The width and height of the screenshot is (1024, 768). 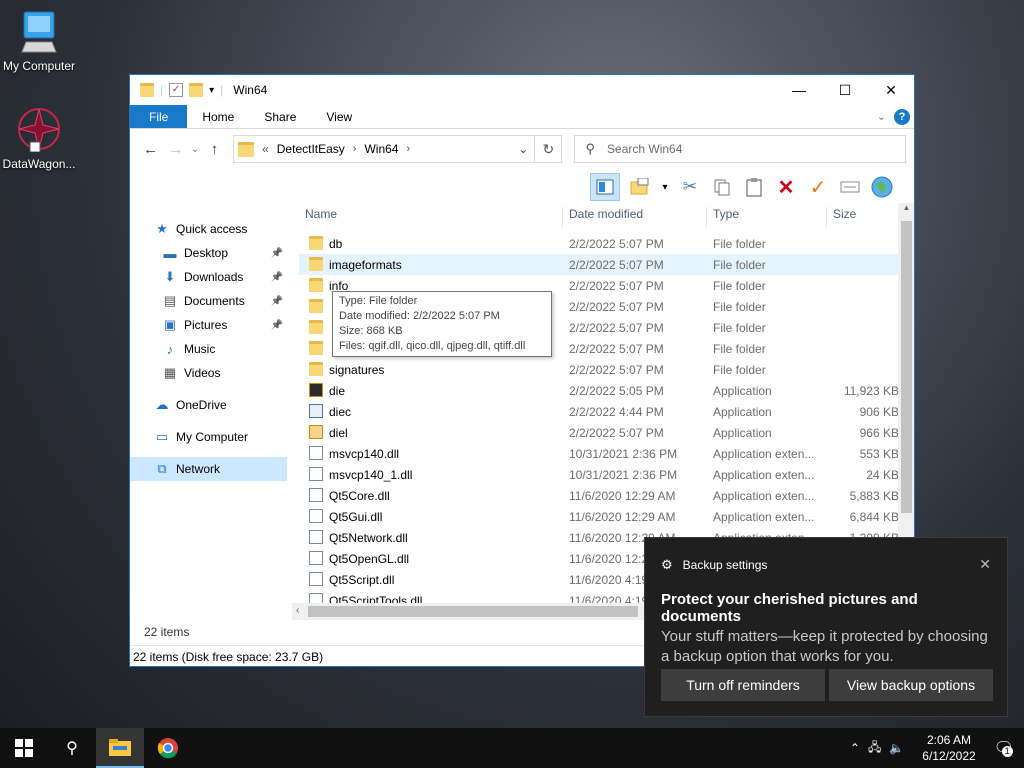 I want to click on nav-item-documents: ▤ Documents 📌, so click(x=208, y=301).